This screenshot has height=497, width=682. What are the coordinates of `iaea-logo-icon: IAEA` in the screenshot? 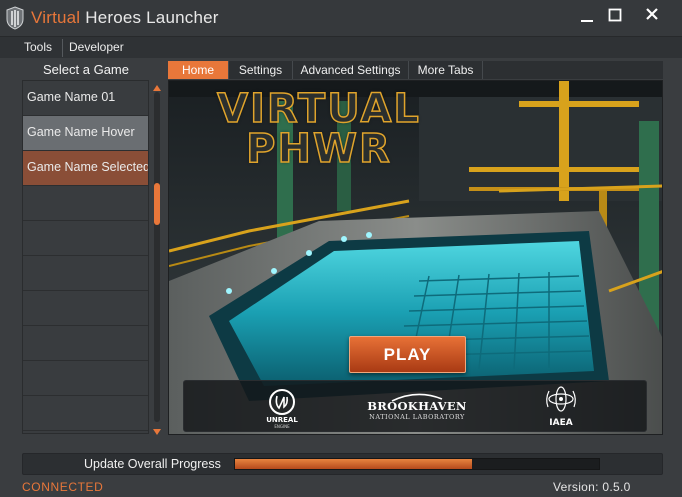 It's located at (561, 407).